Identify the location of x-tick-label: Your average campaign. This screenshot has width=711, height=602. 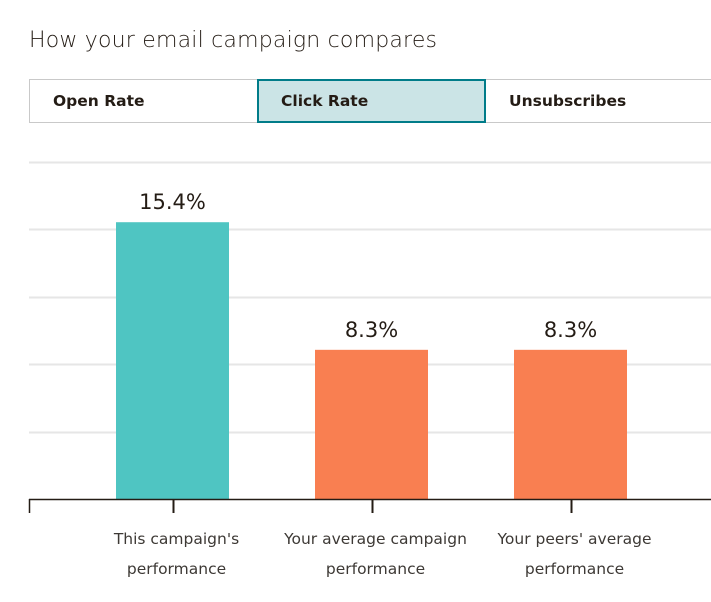
(375, 539).